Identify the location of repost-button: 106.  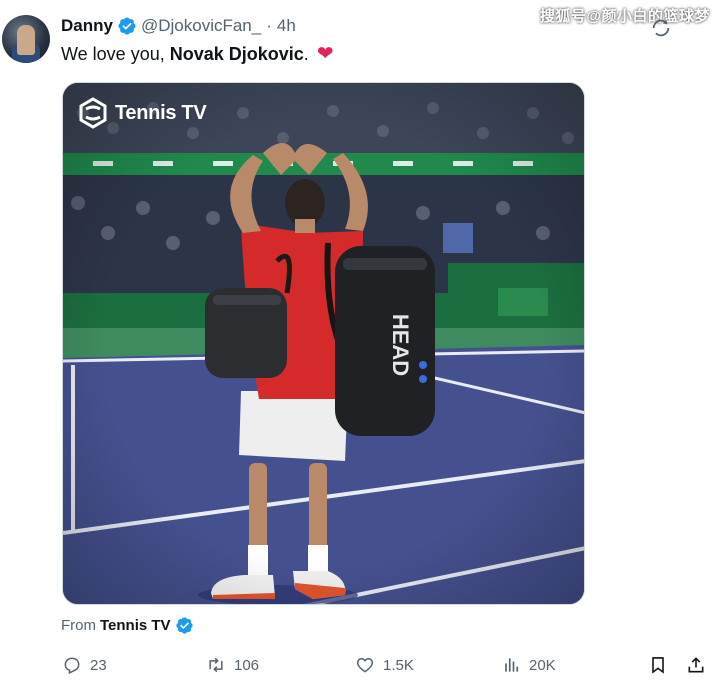
(232, 665).